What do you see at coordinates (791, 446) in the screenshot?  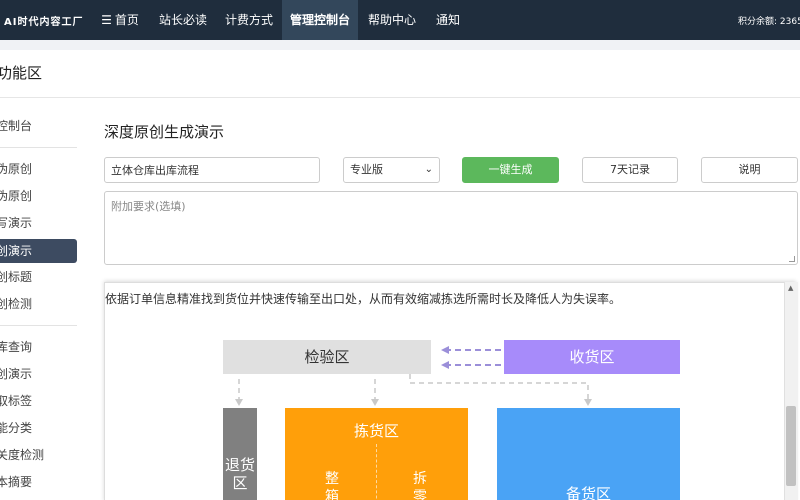 I see `scrollbar-thumb` at bounding box center [791, 446].